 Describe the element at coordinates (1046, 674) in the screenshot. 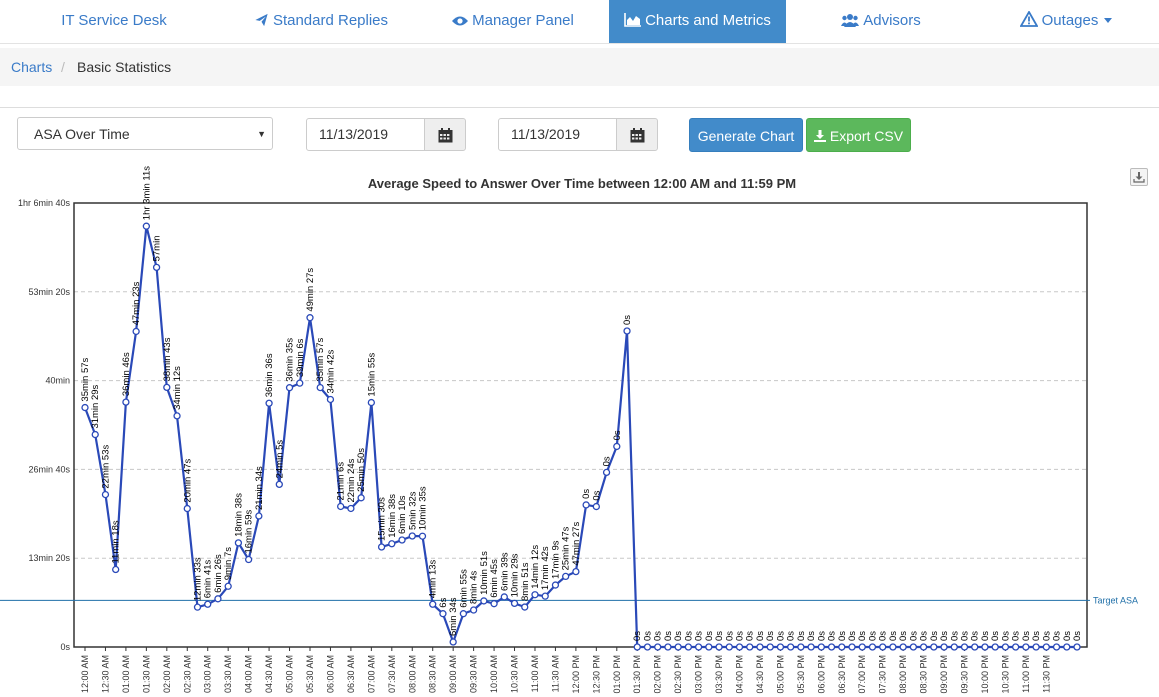

I see `x-tick-label: 11:30 PM` at that location.